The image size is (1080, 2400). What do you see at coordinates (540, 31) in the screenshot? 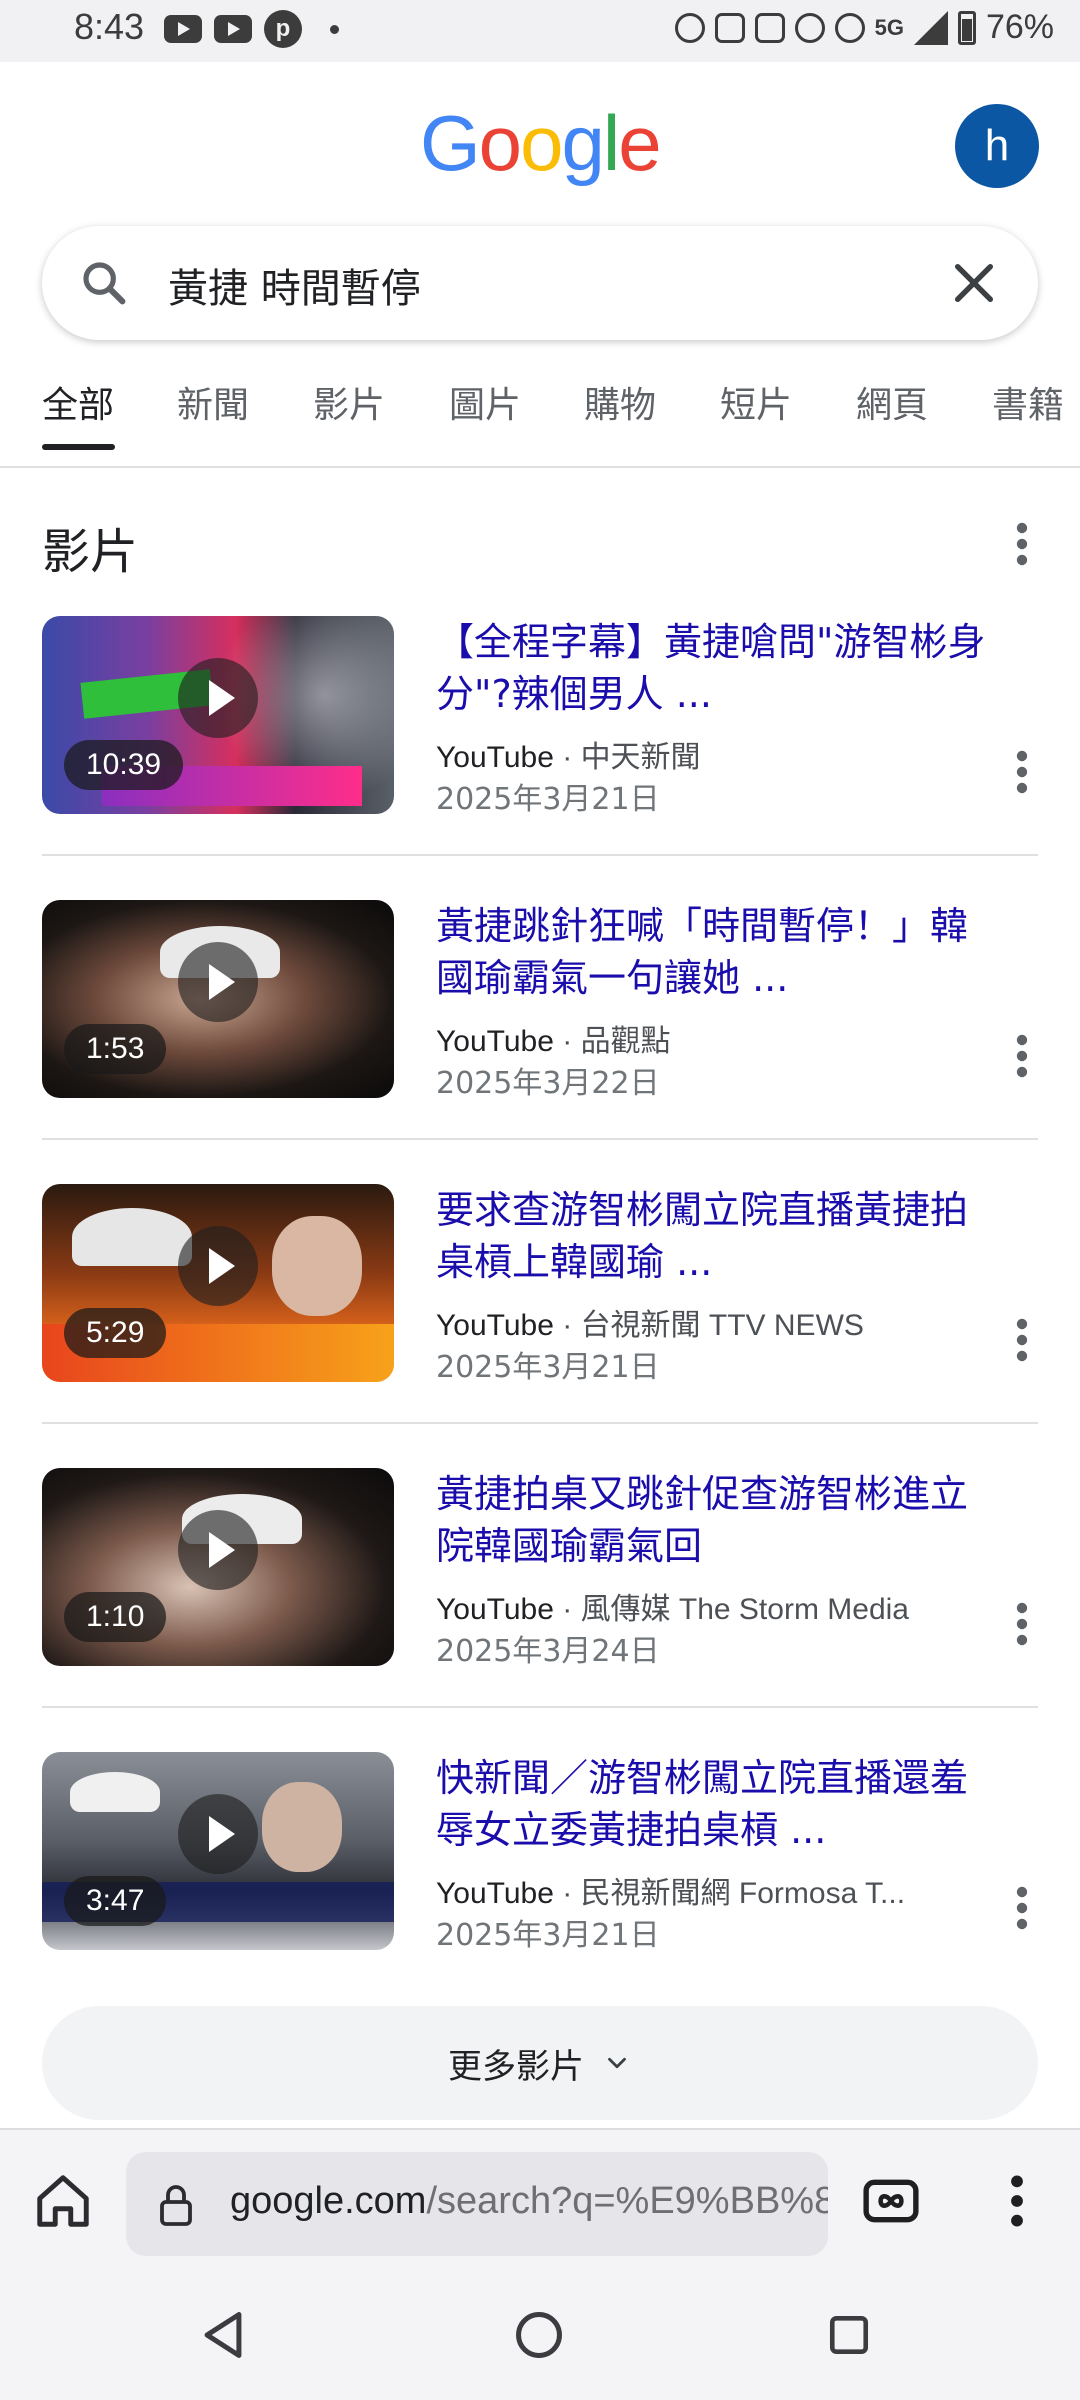
I see `status-bar: 8:43 p 5G 76%` at bounding box center [540, 31].